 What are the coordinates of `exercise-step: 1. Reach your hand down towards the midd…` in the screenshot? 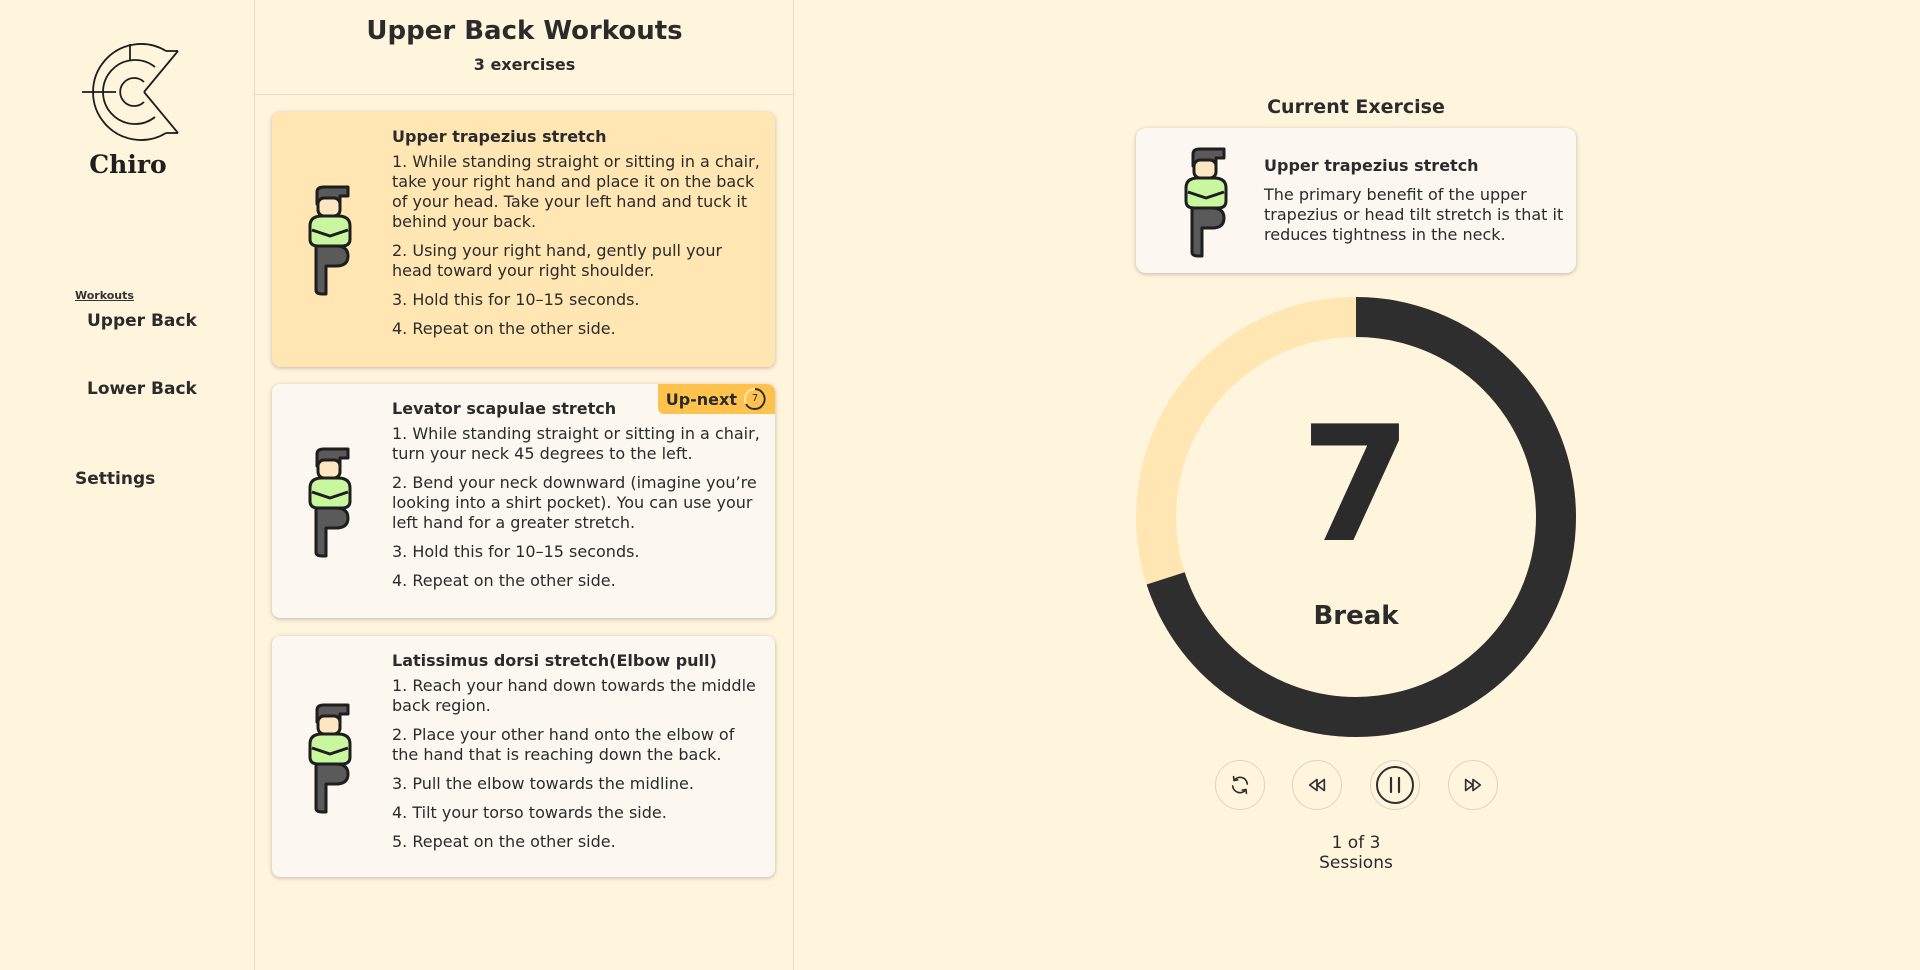 It's located at (574, 695).